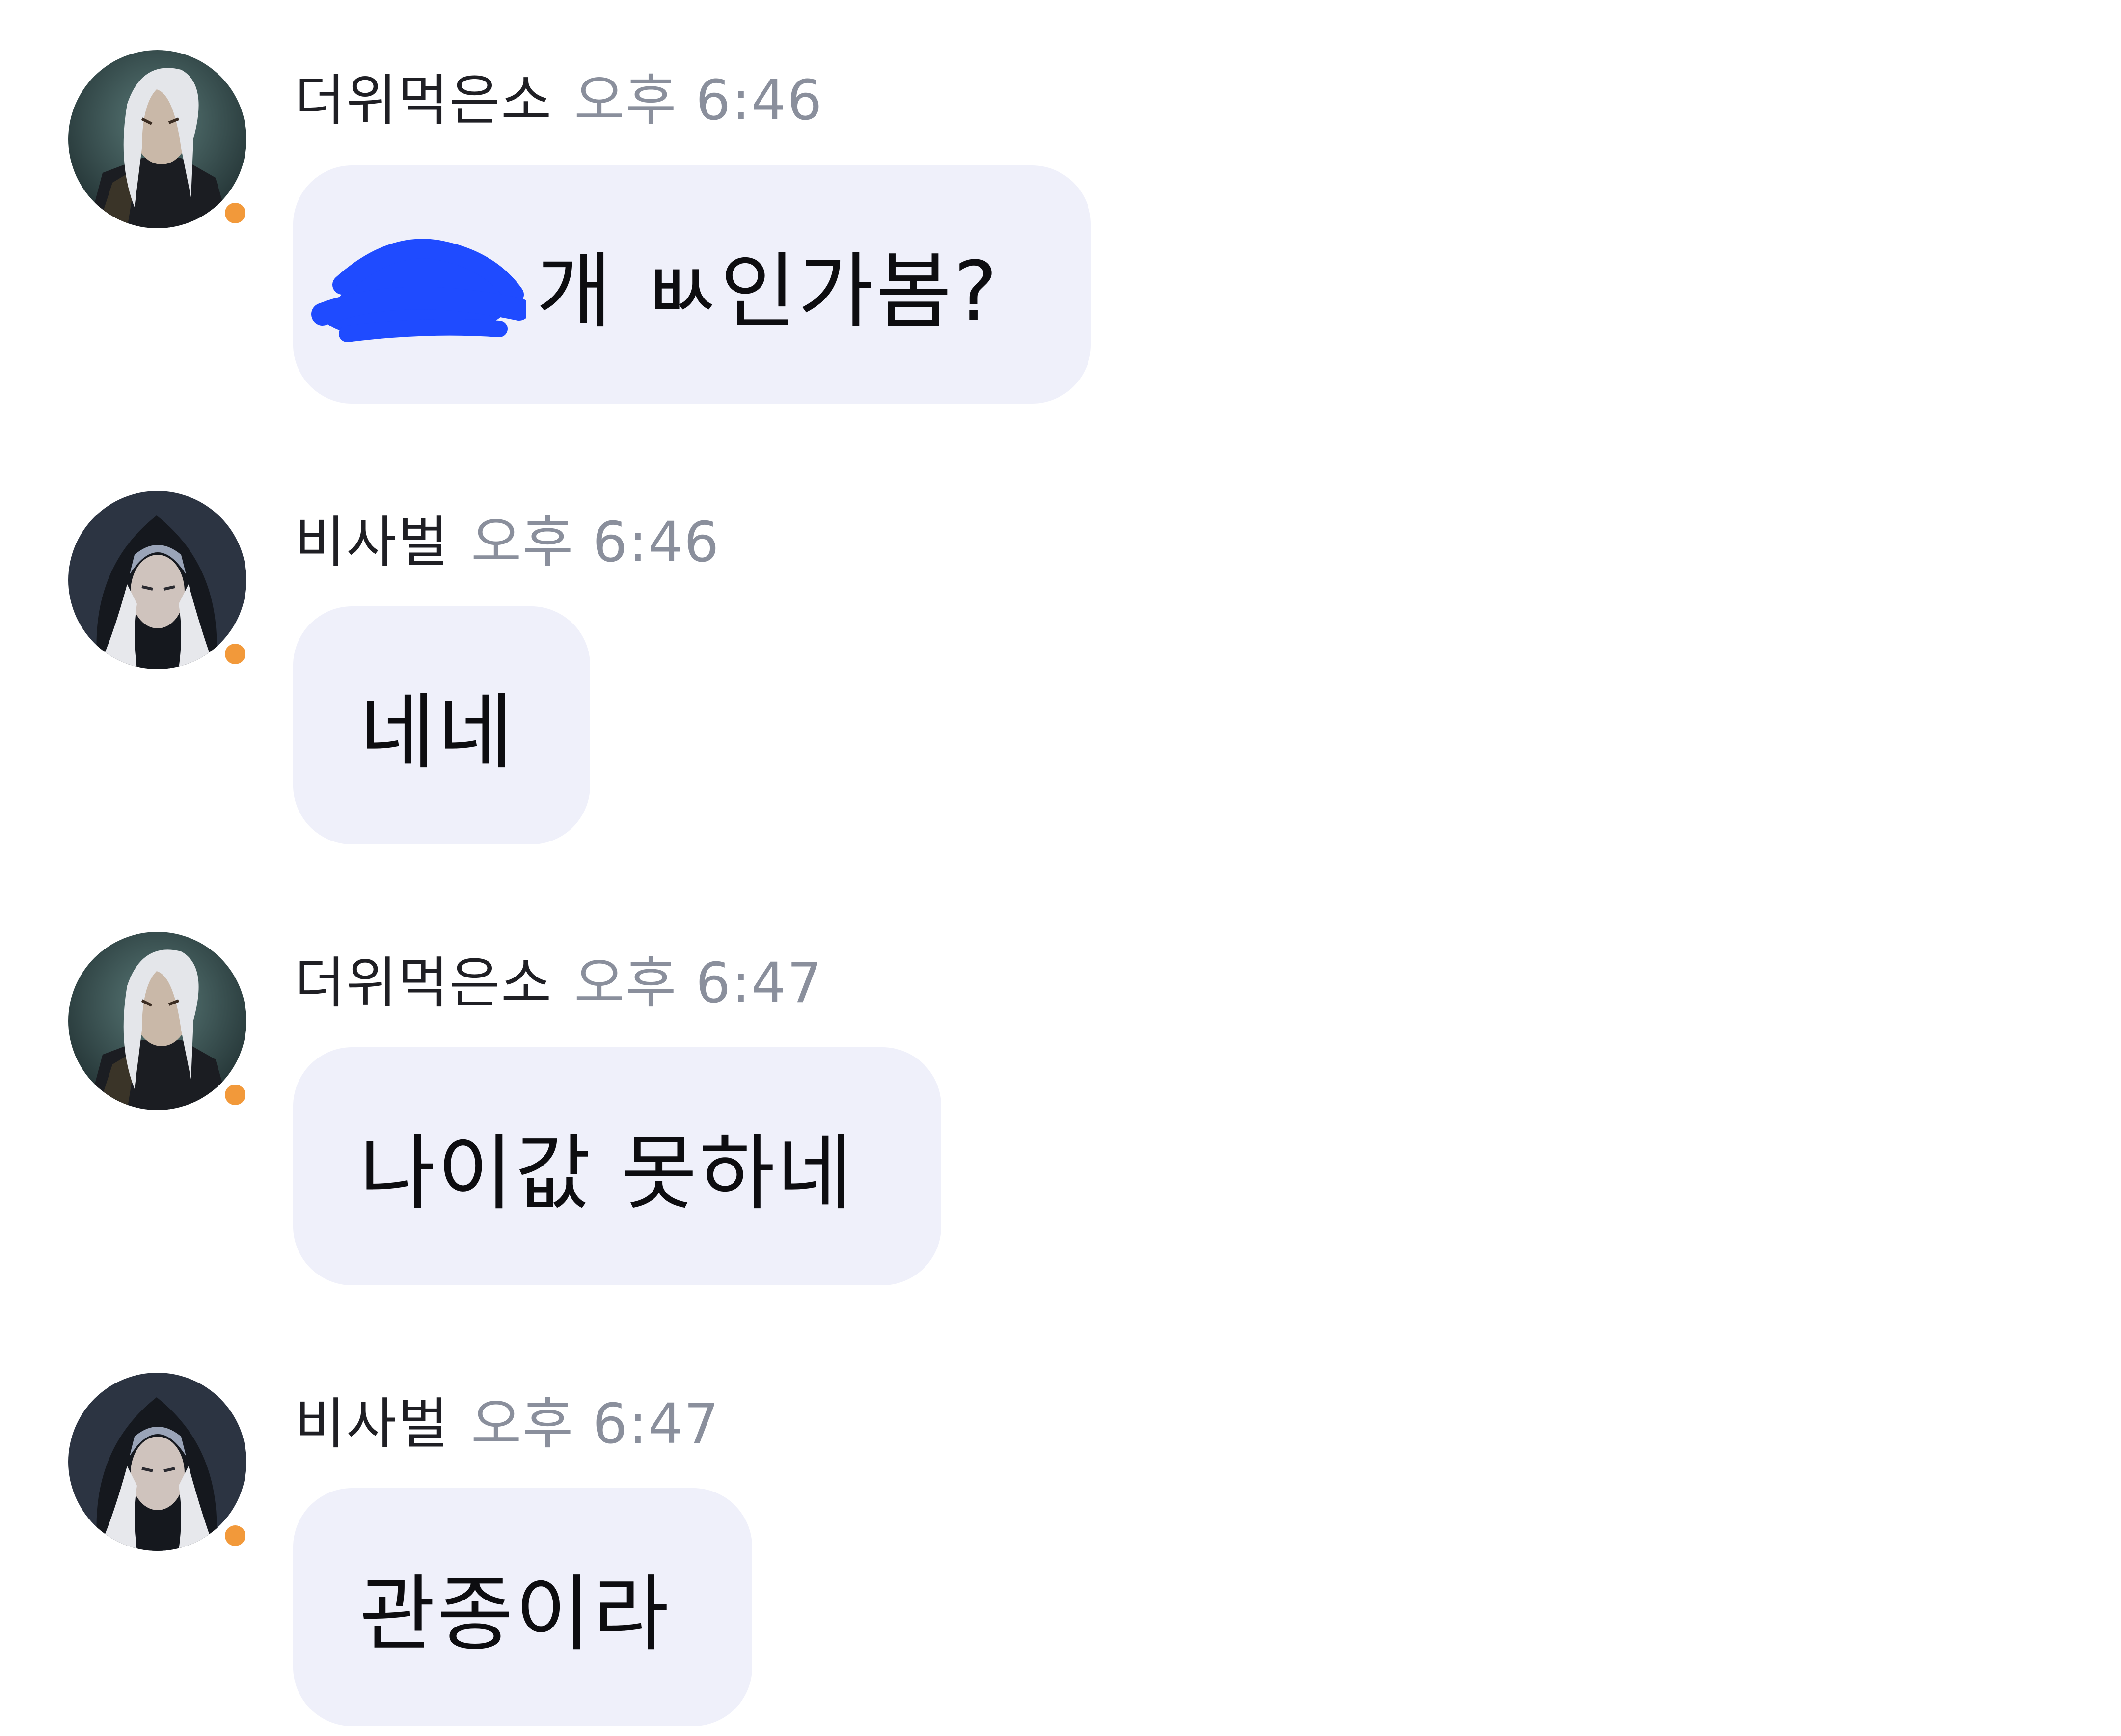  I want to click on redaction-scribble-icon, so click(416, 285).